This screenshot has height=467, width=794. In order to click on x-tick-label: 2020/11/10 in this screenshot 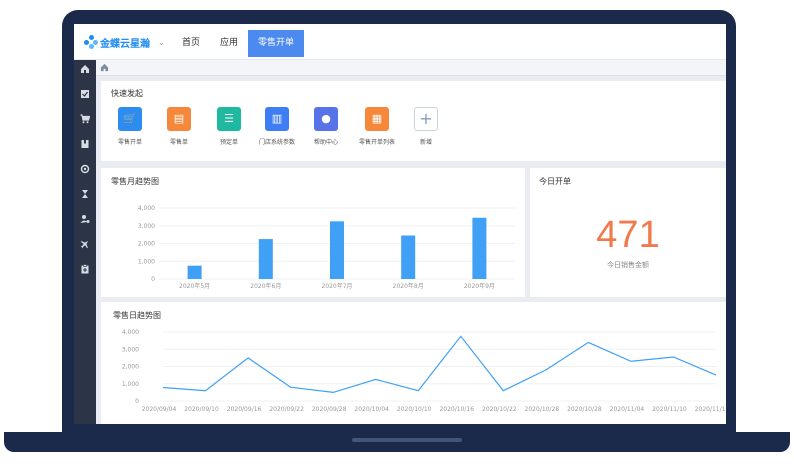, I will do `click(669, 409)`.